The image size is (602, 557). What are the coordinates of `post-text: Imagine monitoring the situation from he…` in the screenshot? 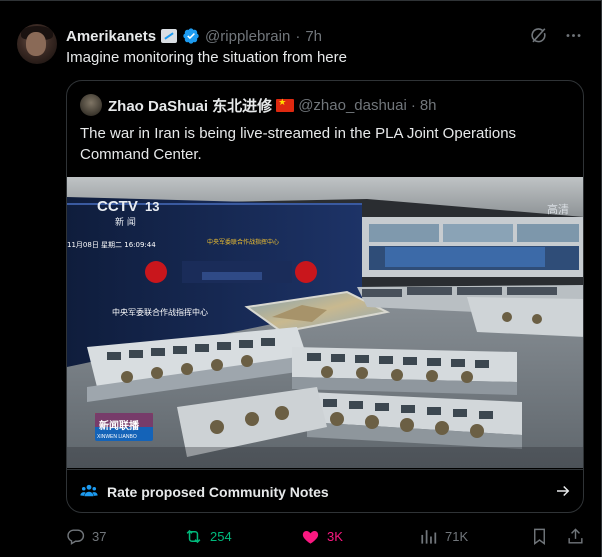 It's located at (206, 57).